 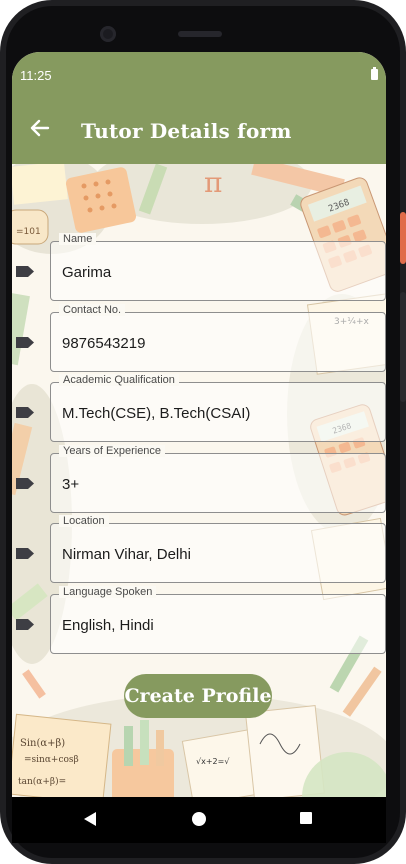 What do you see at coordinates (306, 818) in the screenshot?
I see `nav-recents-icon` at bounding box center [306, 818].